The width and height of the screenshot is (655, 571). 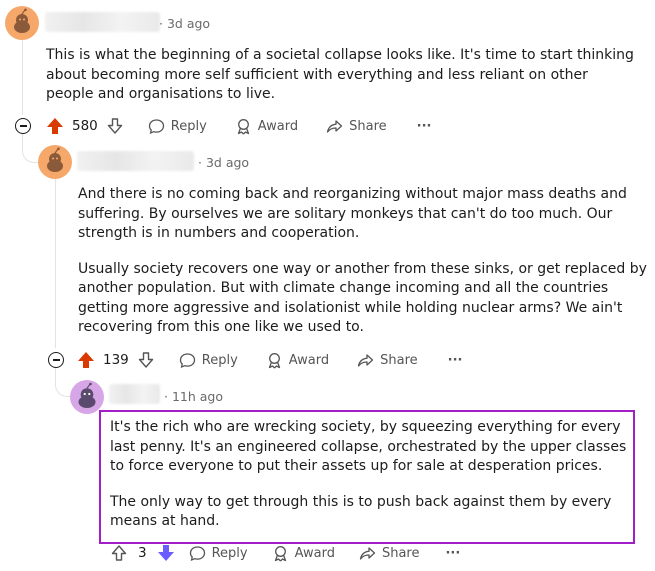 I want to click on vote-group: 139, so click(x=116, y=360).